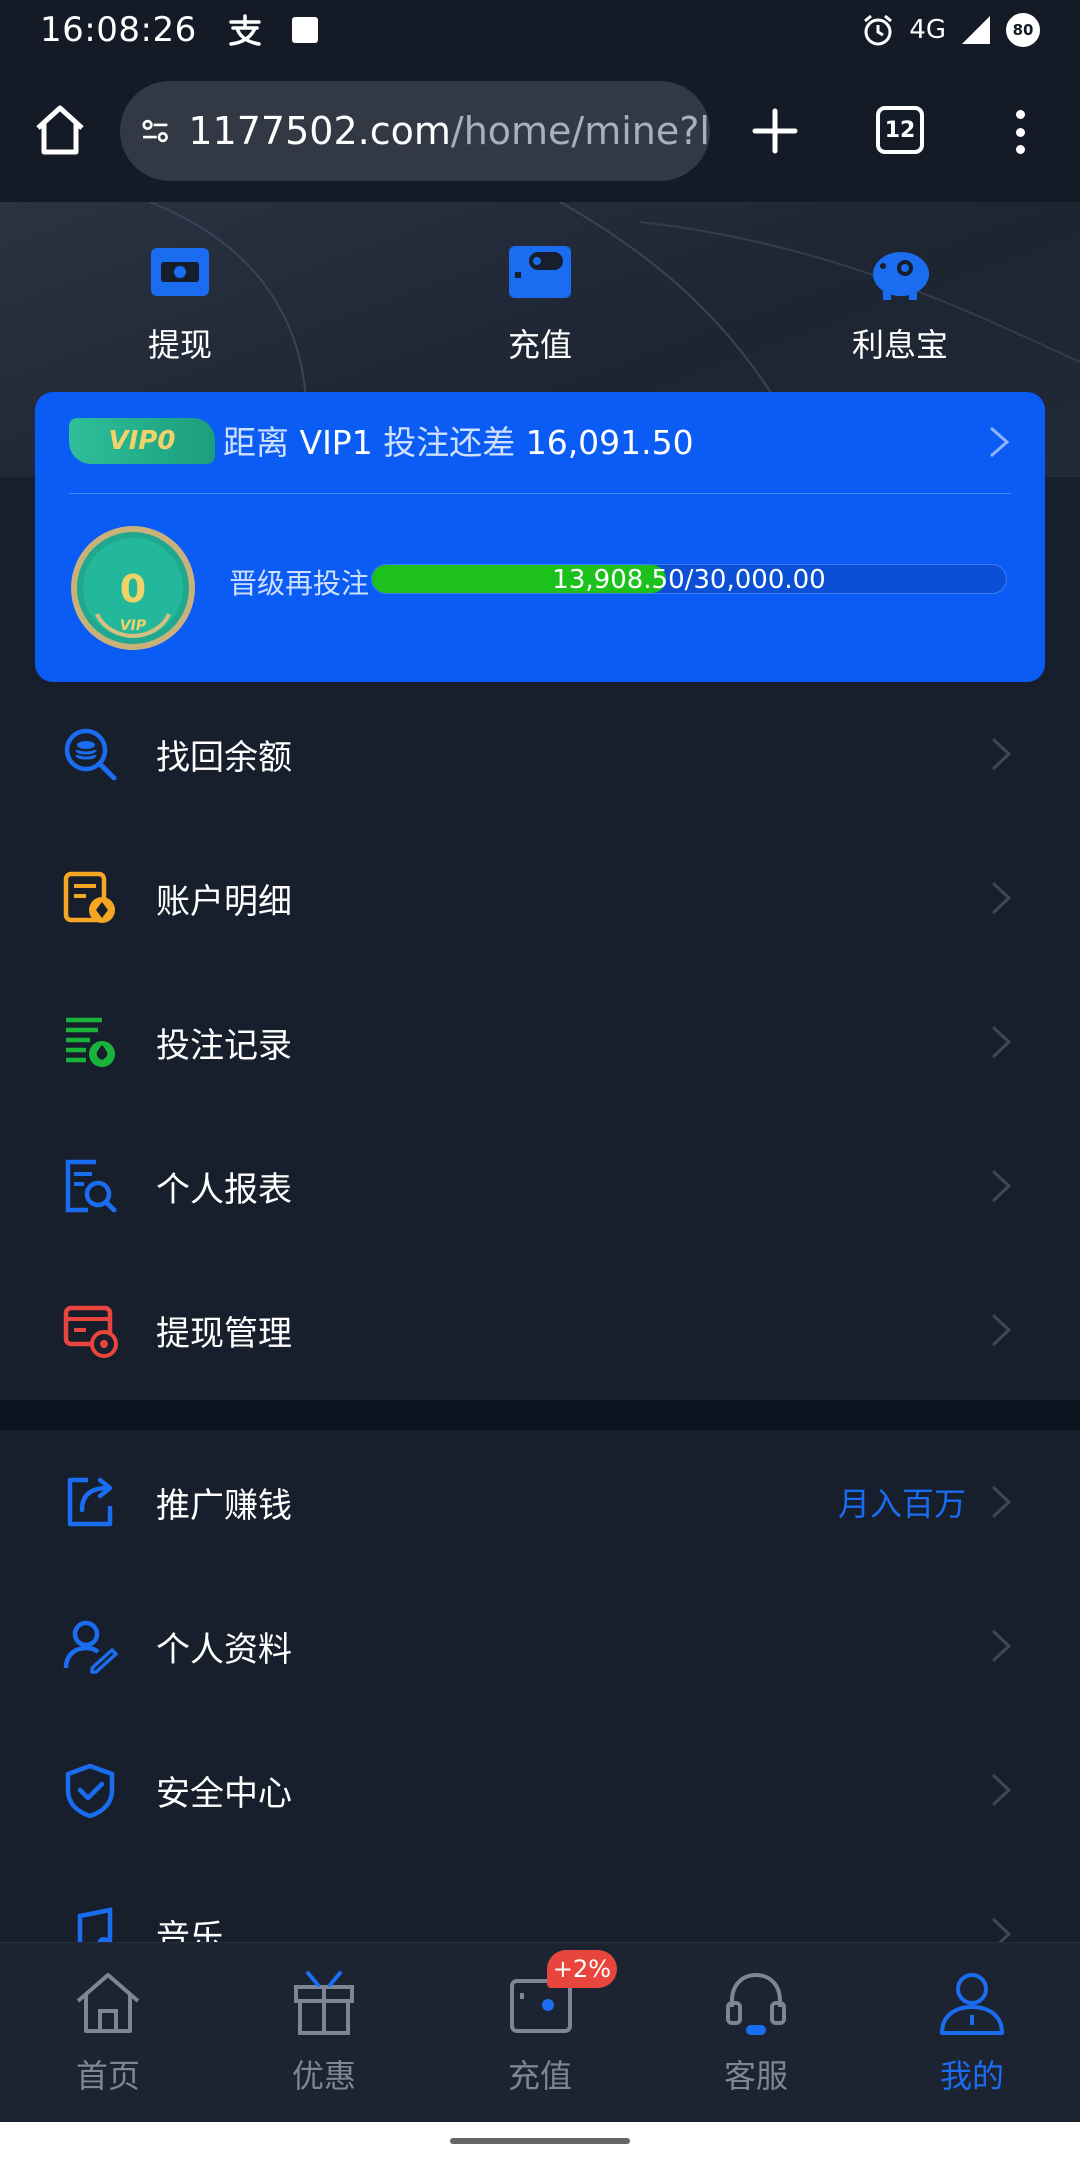 The height and width of the screenshot is (2160, 1080). What do you see at coordinates (107, 2076) in the screenshot?
I see `nav-label: 首页` at bounding box center [107, 2076].